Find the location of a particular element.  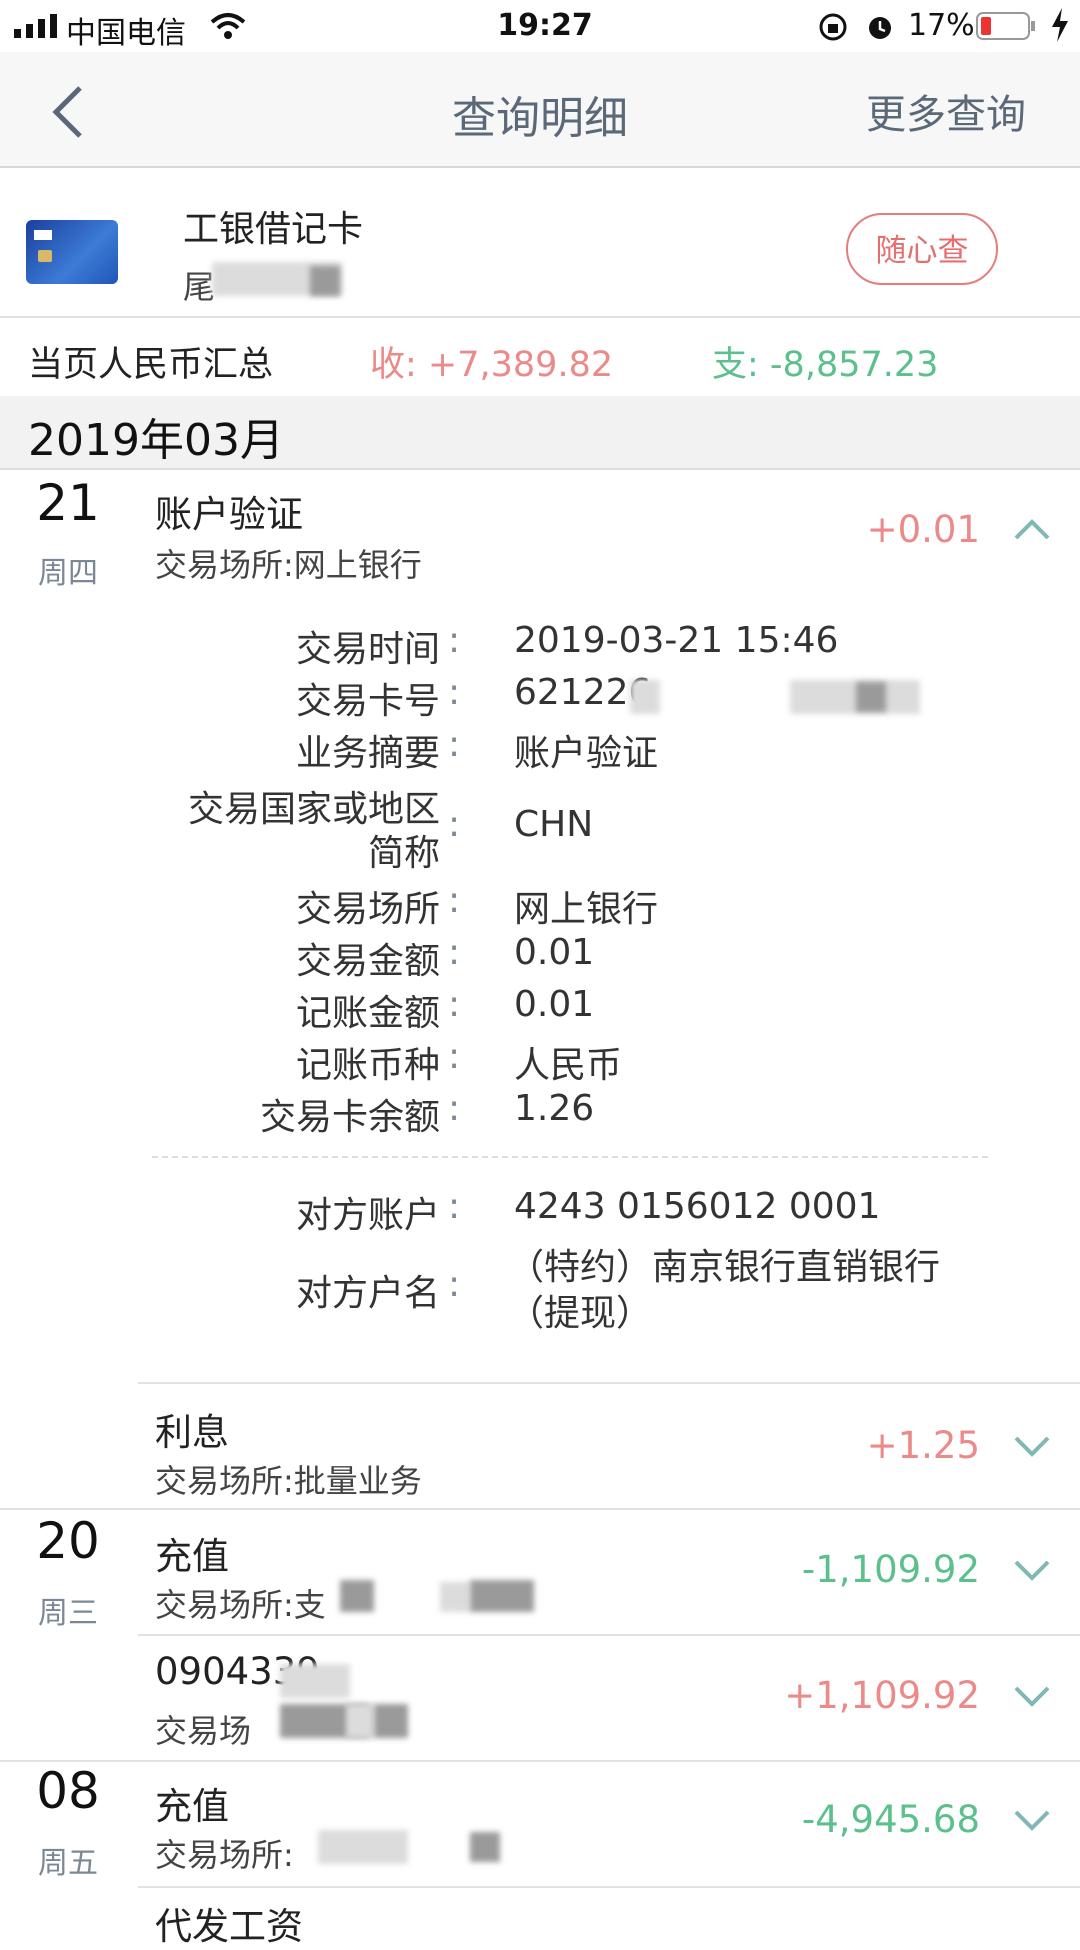

redacted-title is located at coordinates (315, 1681).